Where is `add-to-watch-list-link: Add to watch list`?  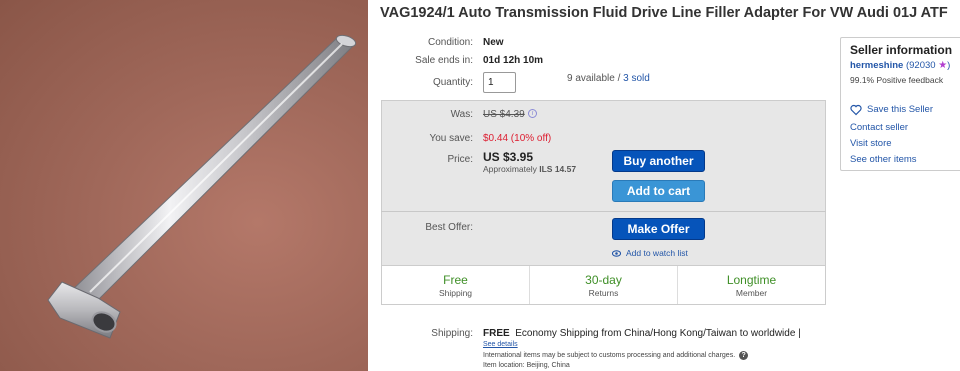 add-to-watch-list-link: Add to watch list is located at coordinates (650, 253).